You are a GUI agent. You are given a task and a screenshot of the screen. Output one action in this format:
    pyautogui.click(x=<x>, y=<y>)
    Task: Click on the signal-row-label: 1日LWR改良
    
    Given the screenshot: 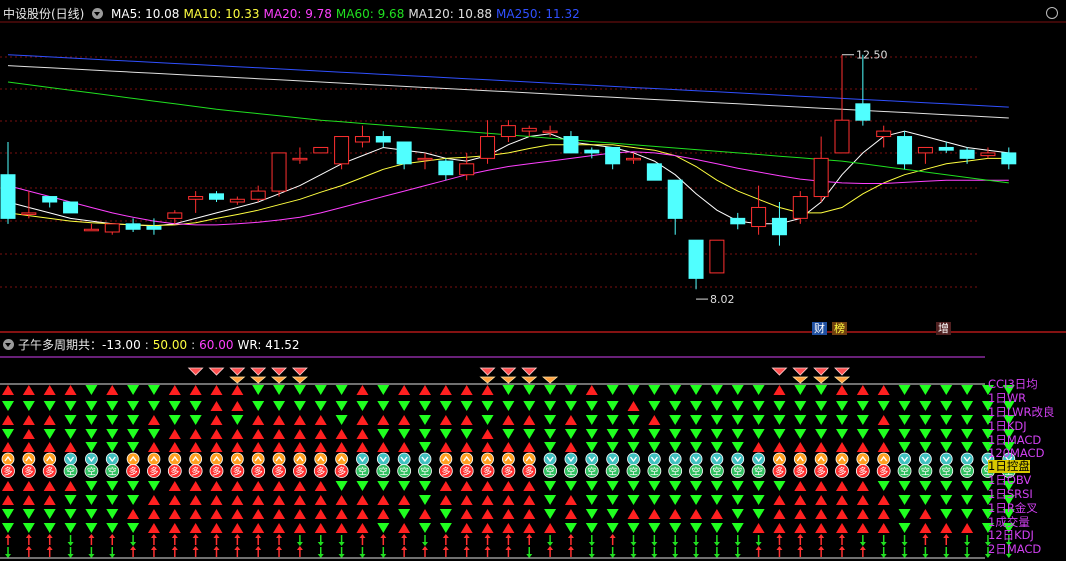 What is the action you would take?
    pyautogui.click(x=1021, y=412)
    